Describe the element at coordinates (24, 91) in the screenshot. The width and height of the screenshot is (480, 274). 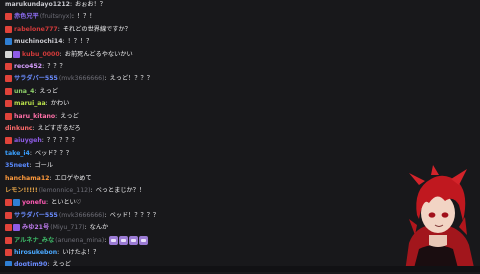
I see `chat-username: una_4` at that location.